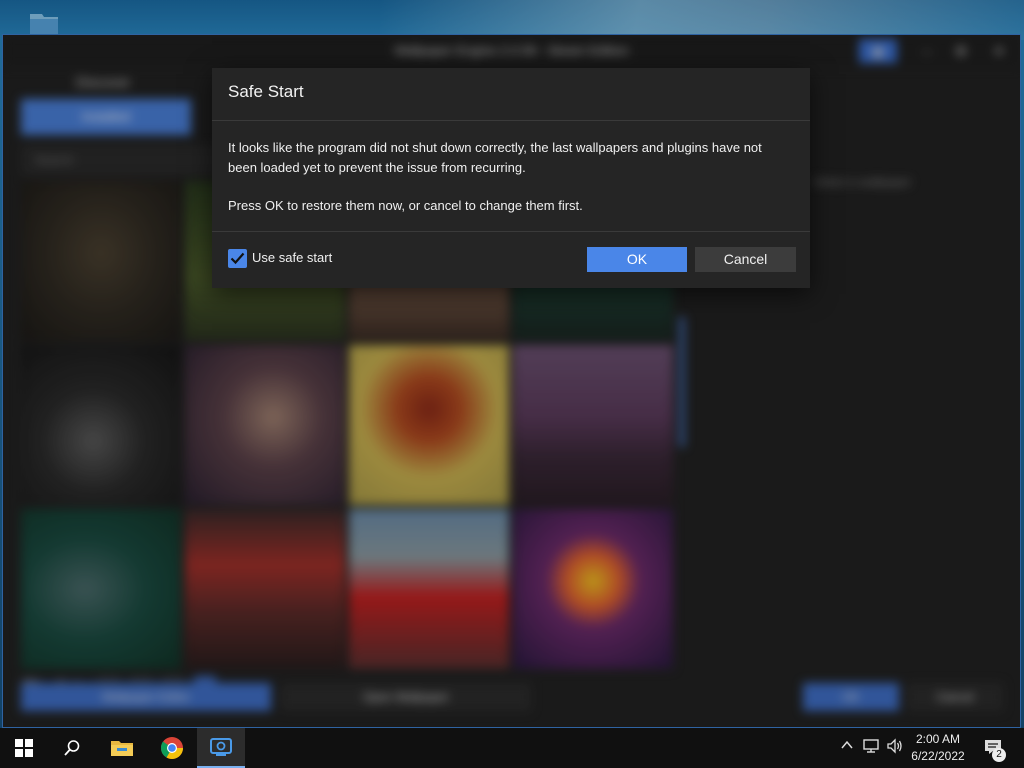  I want to click on taskbar: 2:00 AM 6/22/2022 2, so click(512, 748).